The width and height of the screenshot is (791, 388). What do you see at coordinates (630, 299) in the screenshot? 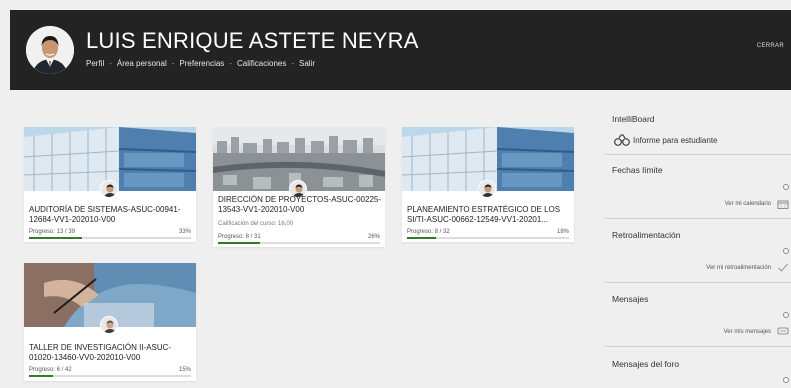
I see `messages-title: Mensajes` at bounding box center [630, 299].